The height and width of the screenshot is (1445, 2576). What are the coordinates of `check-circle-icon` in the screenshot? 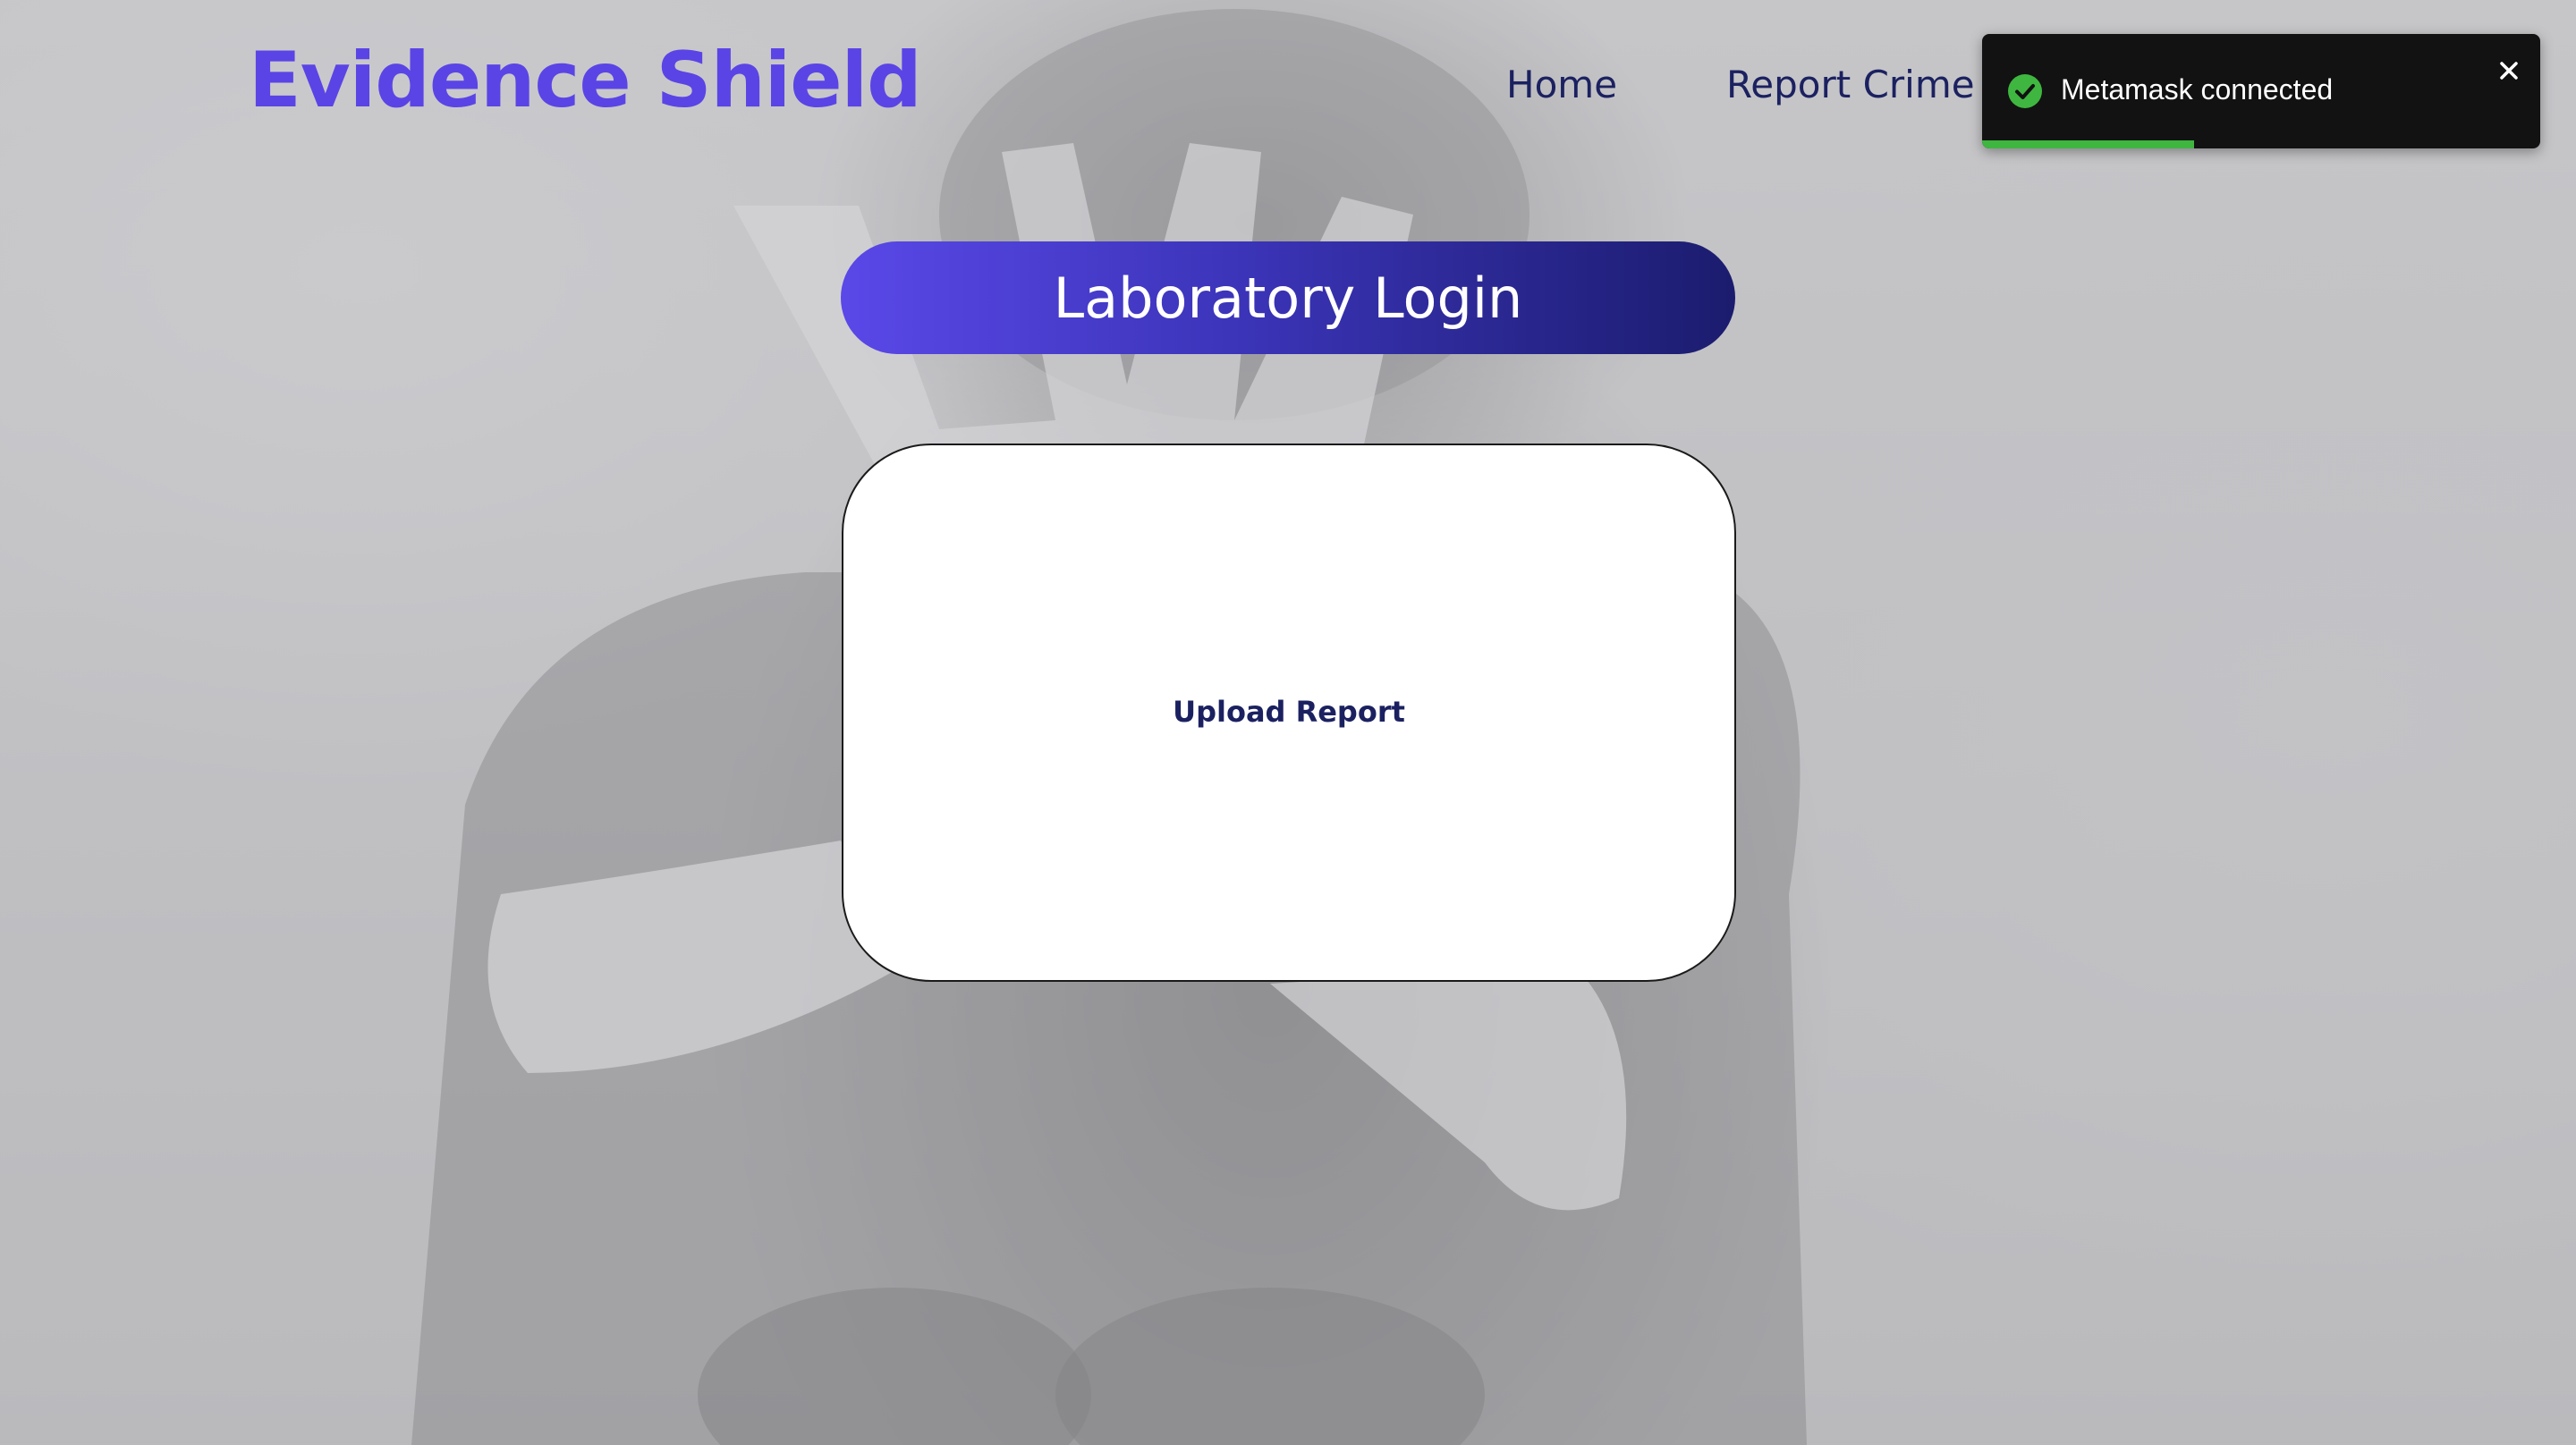 It's located at (2025, 91).